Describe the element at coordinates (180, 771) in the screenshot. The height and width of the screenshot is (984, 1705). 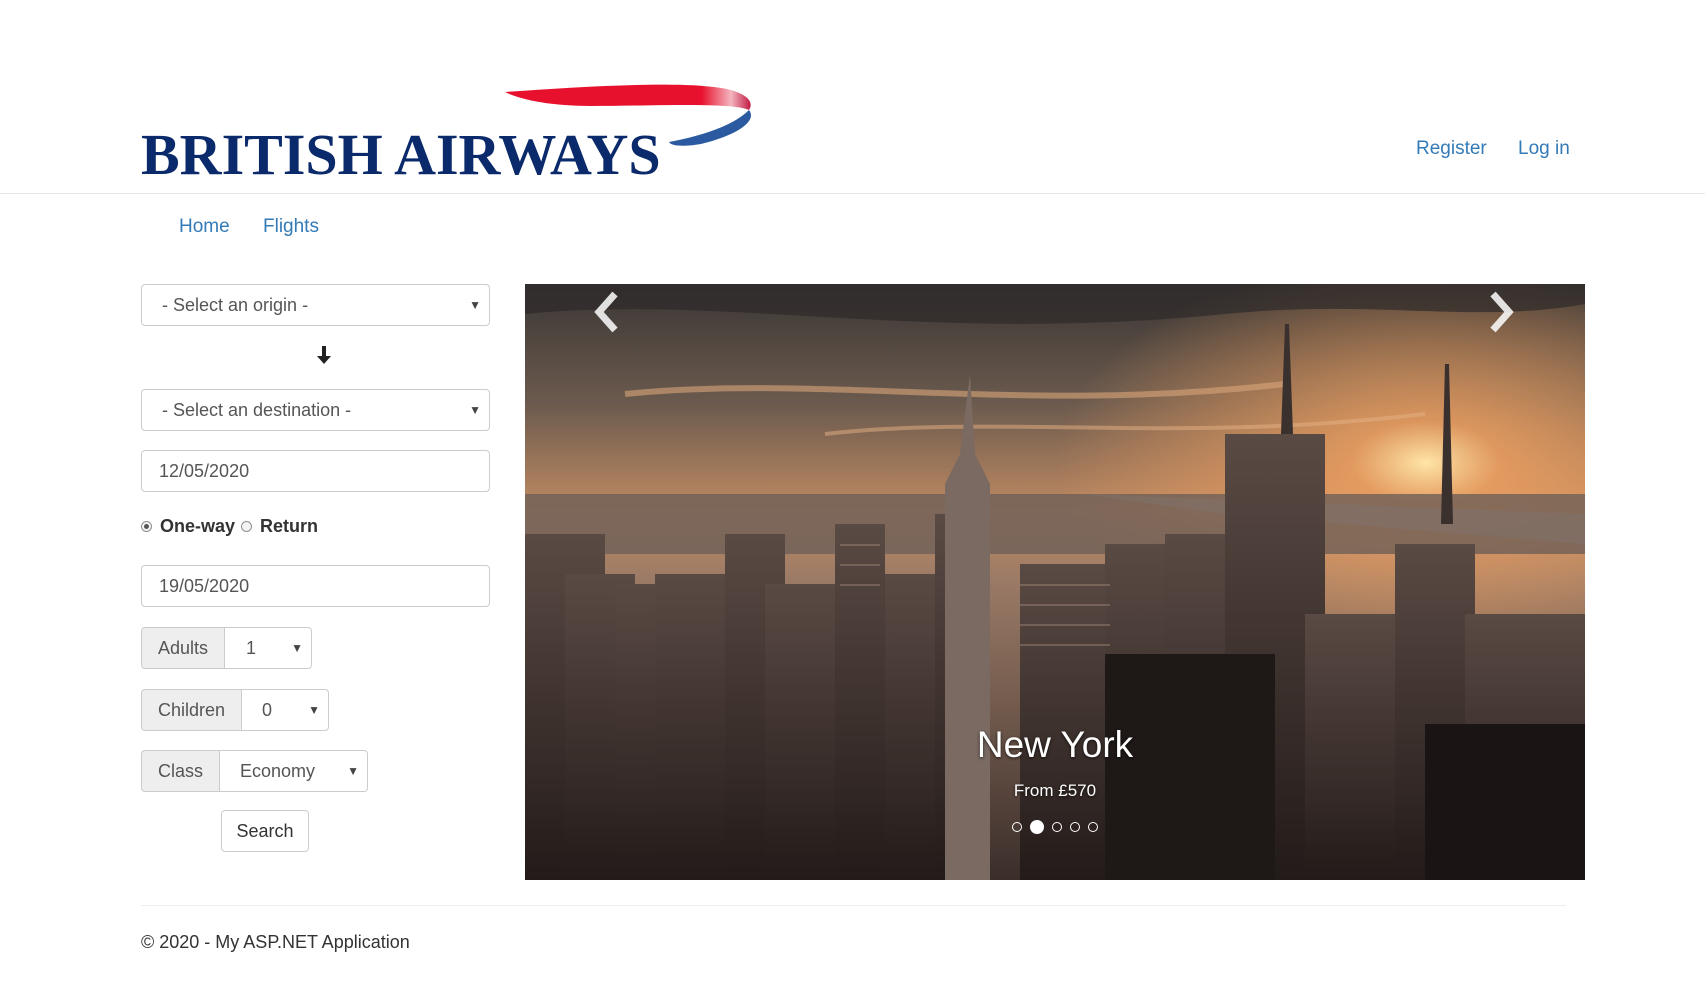
I see `class-label: Class` at that location.